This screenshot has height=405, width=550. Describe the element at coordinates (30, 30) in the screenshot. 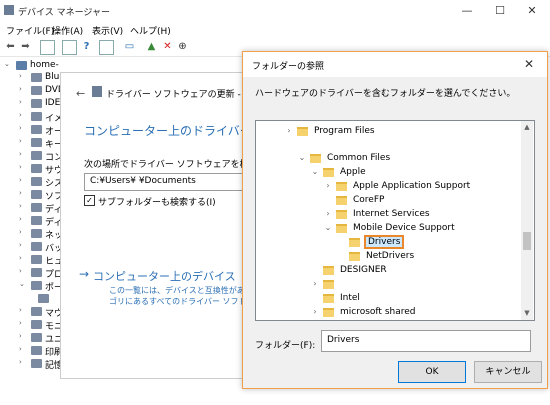

I see `menu-file: ファイル(F)` at that location.